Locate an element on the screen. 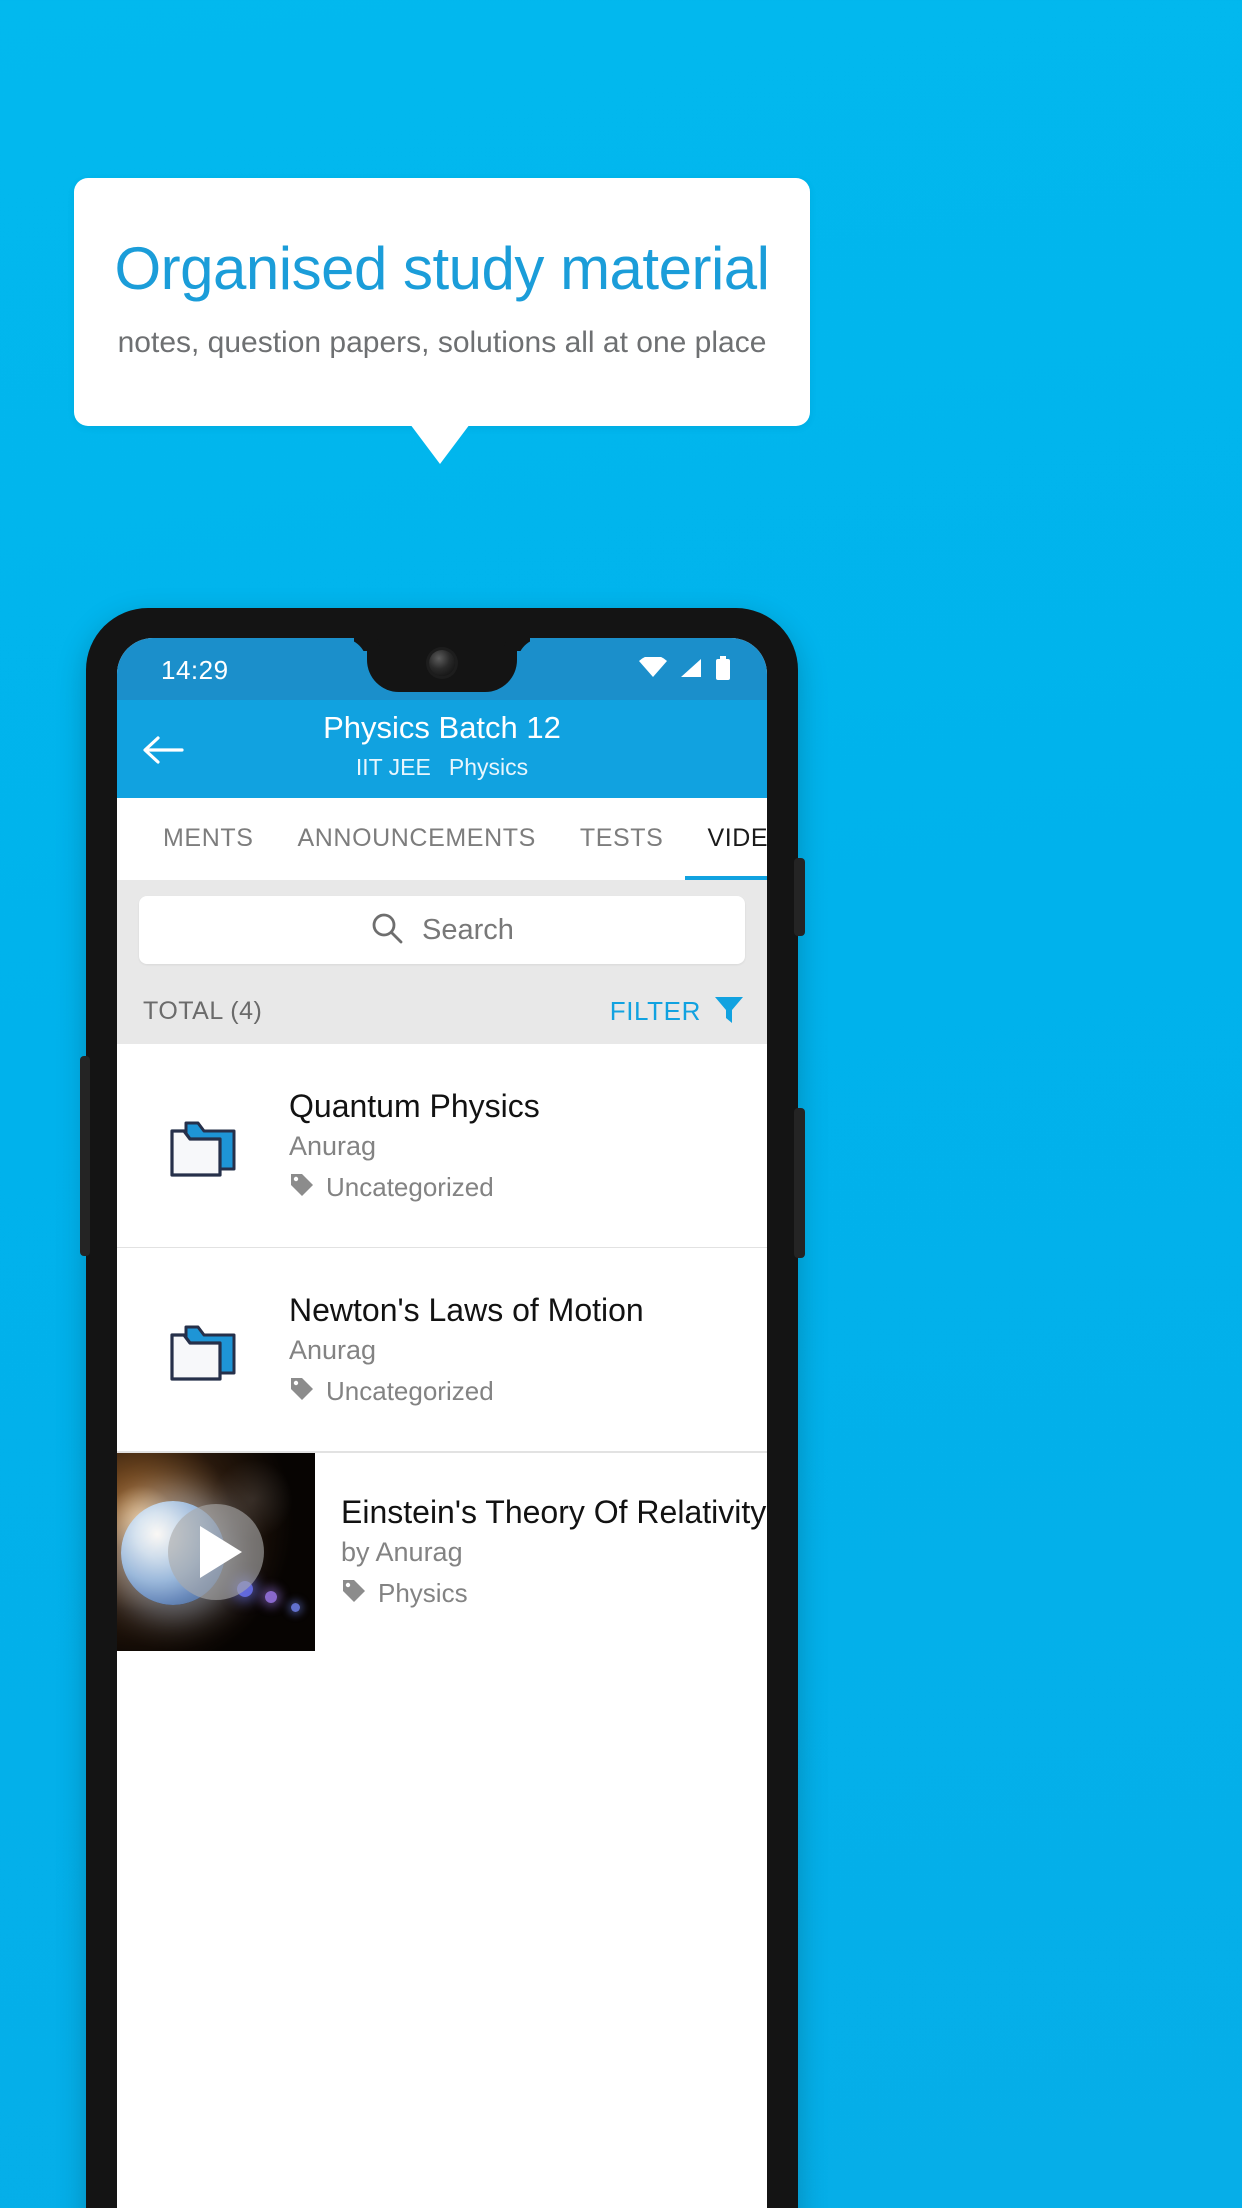  app-bar: Physics Batch 12 IIT JEE Physics is located at coordinates (442, 749).